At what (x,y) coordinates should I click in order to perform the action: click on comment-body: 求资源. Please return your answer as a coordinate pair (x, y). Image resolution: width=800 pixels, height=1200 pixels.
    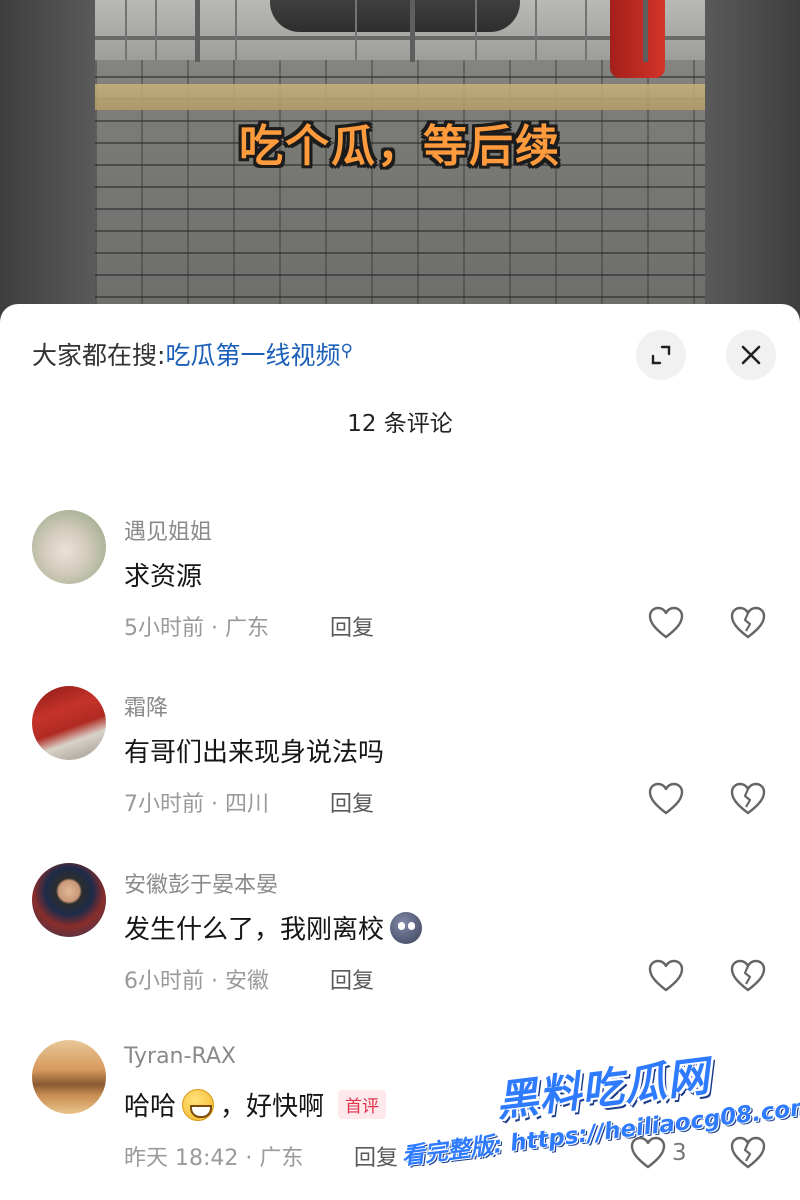
    Looking at the image, I should click on (163, 577).